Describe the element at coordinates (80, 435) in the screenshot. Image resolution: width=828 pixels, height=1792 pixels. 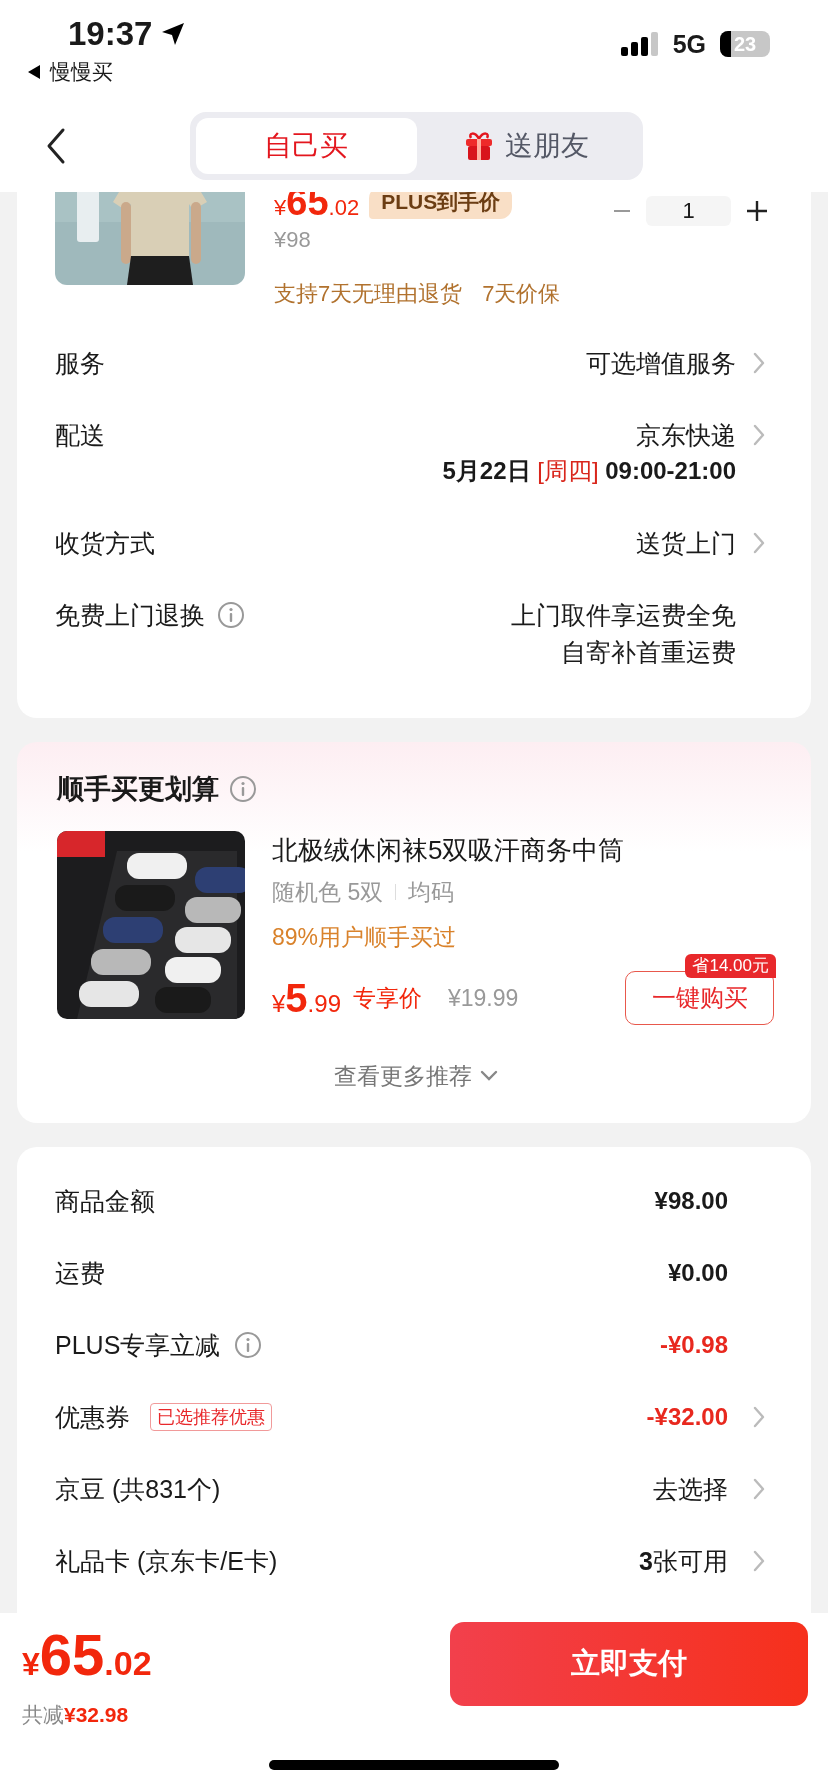
I see `row-label: 配送` at that location.